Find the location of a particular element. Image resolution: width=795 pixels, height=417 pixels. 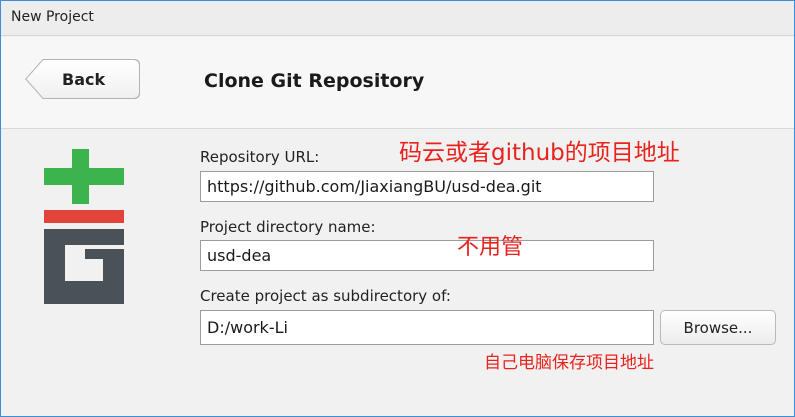

git-logo-icon is located at coordinates (84, 226).